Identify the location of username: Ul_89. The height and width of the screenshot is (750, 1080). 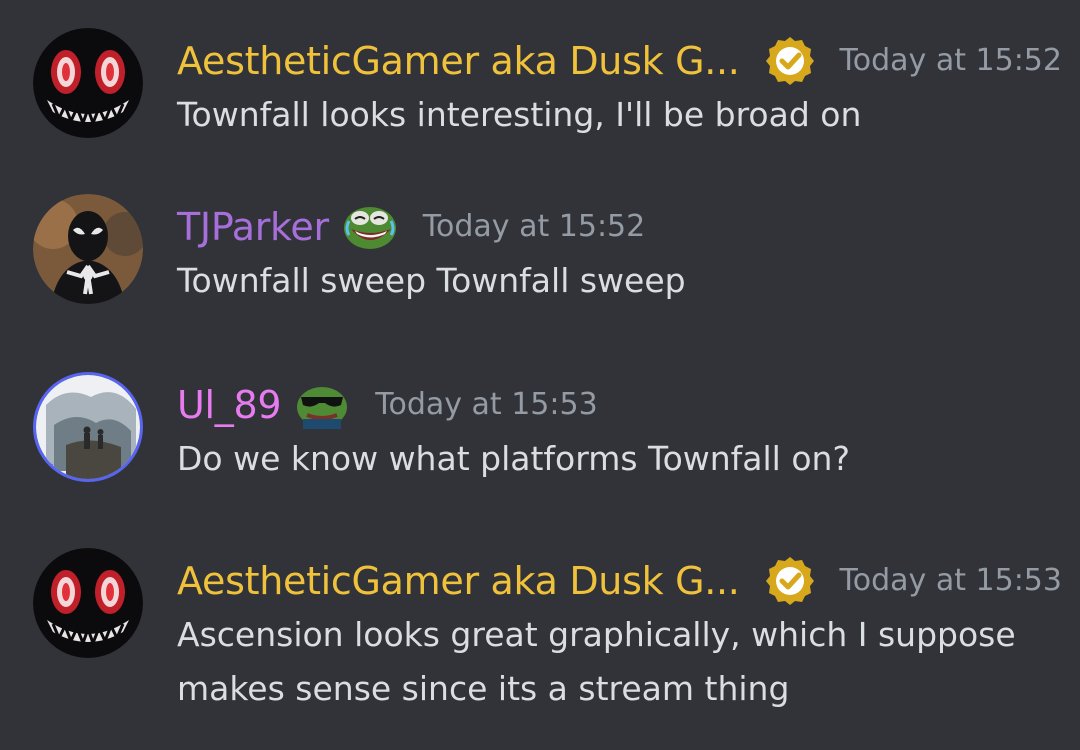
(229, 405).